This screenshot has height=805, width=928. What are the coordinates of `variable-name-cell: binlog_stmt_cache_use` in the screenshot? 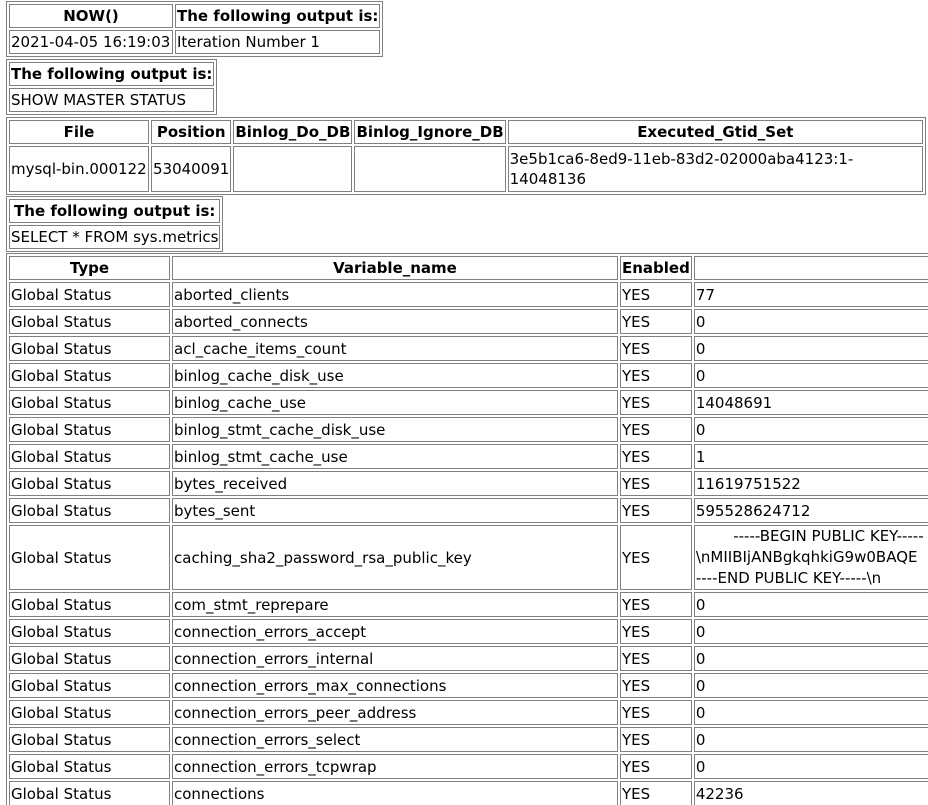 It's located at (395, 456).